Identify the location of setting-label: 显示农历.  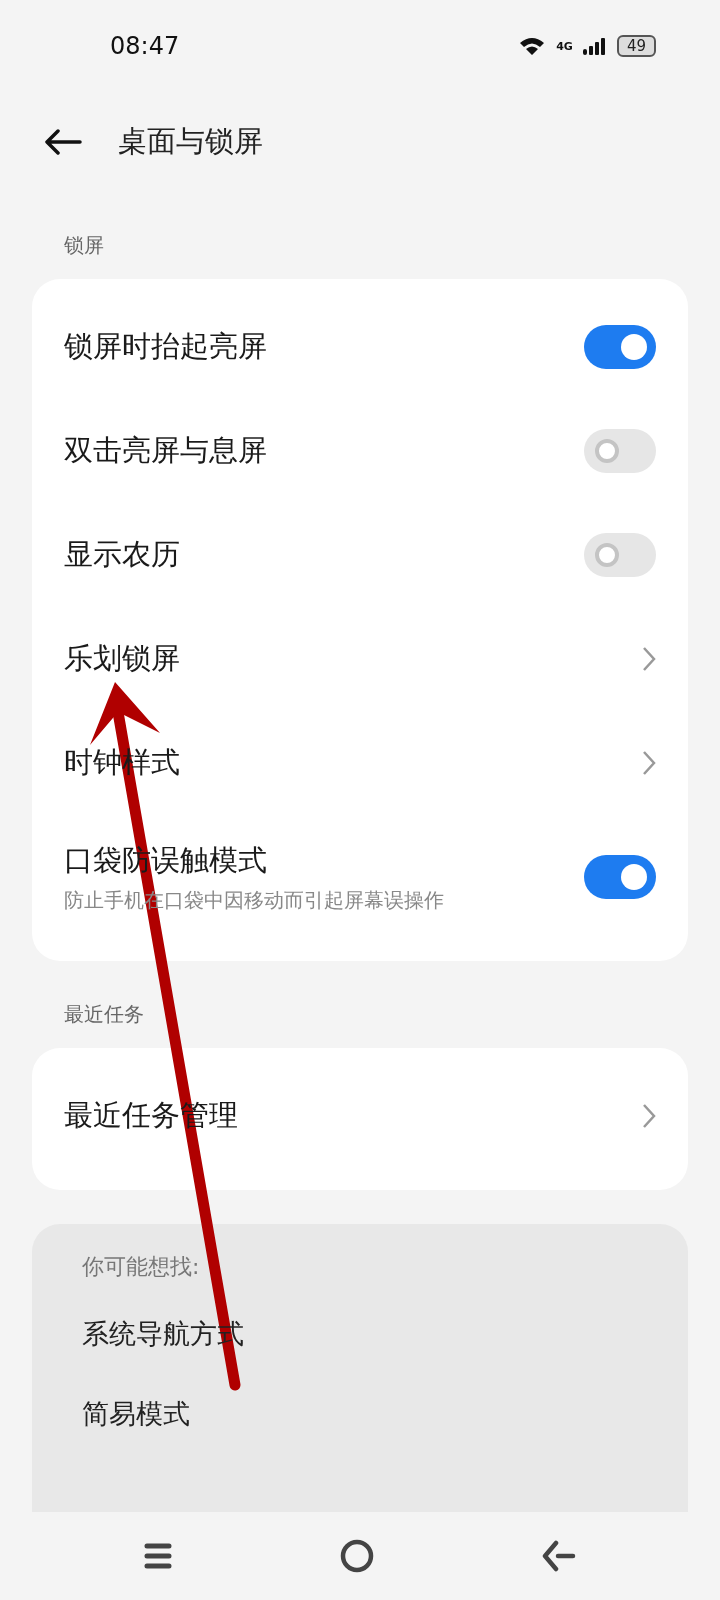
(122, 554).